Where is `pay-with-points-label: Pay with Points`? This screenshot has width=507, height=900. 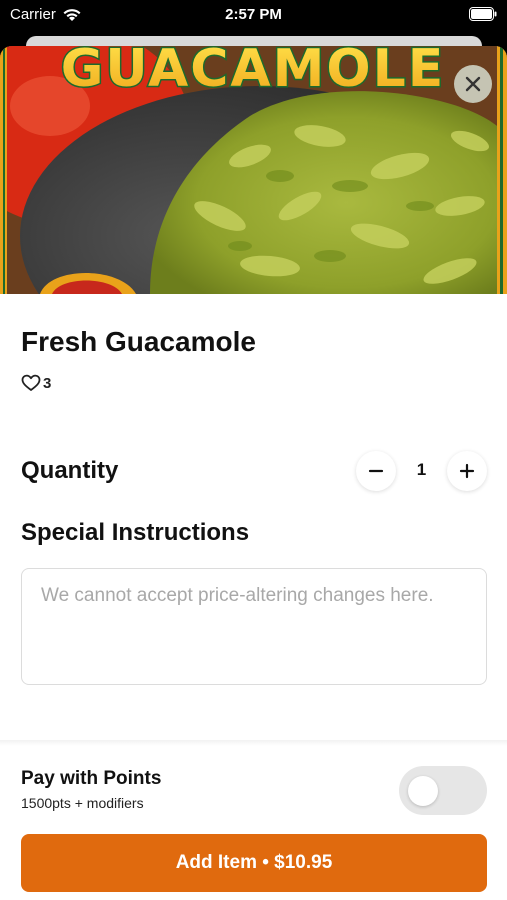 pay-with-points-label: Pay with Points is located at coordinates (91, 778).